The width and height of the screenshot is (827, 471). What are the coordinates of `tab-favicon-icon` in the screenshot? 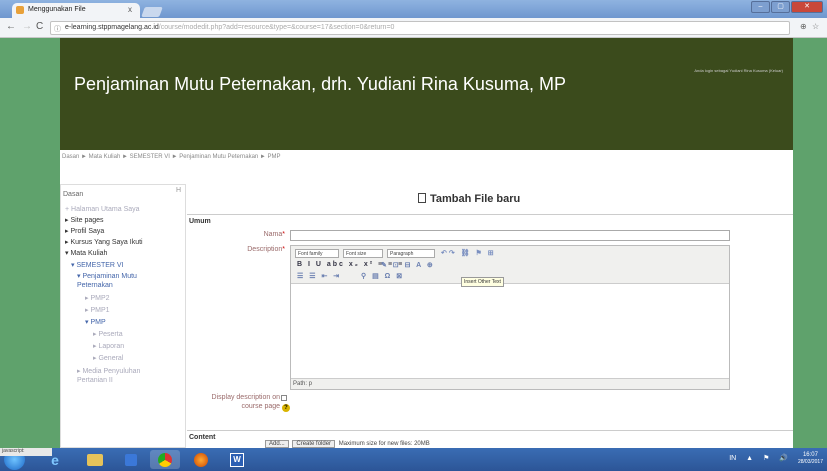 It's located at (20, 10).